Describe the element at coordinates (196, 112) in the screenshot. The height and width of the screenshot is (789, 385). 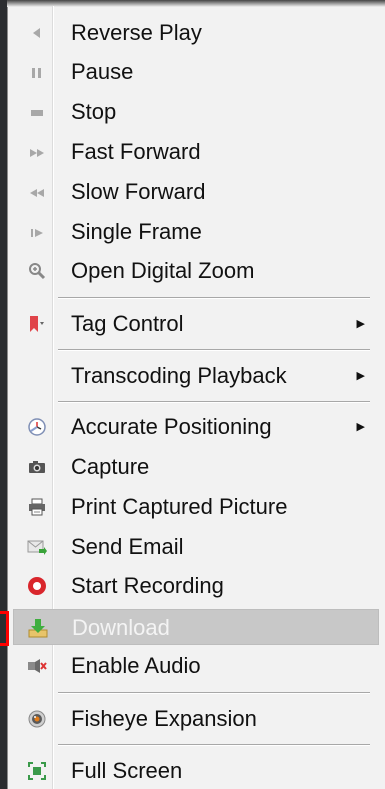
I see `menu-item-stop: Stop` at that location.